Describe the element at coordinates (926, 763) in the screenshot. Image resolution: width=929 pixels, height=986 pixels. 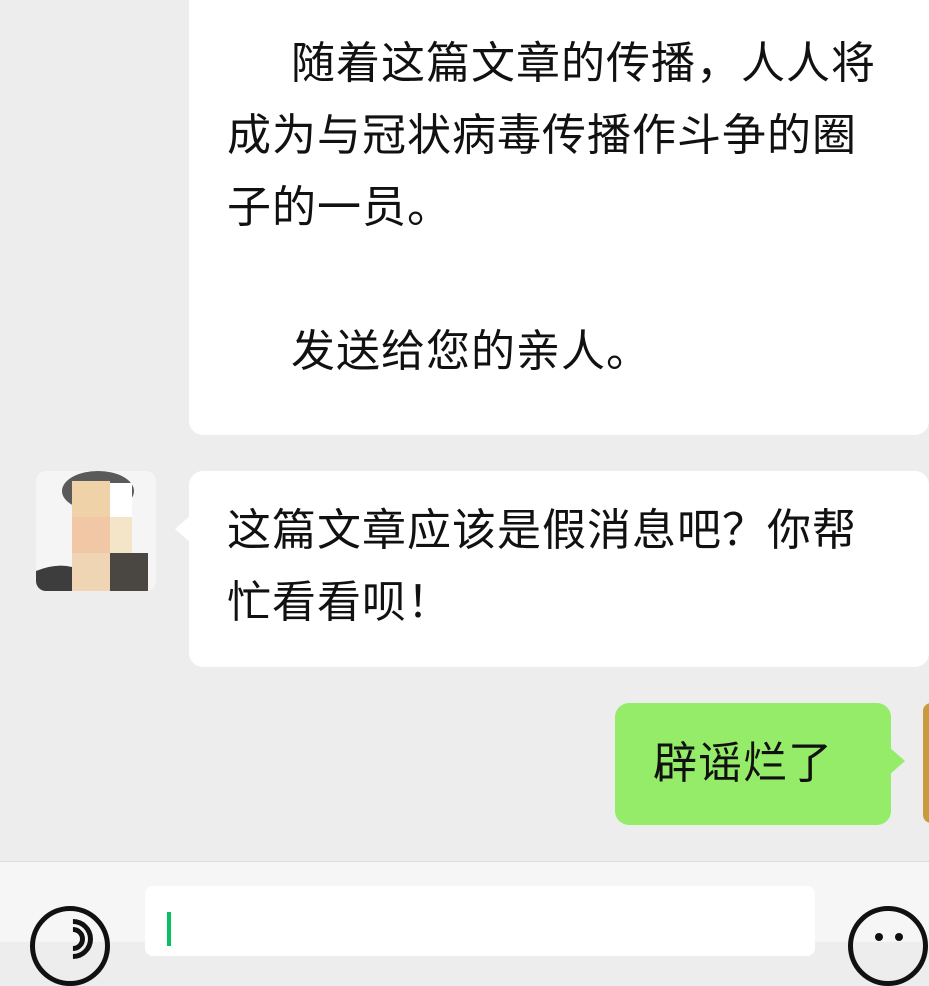
I see `self-avatar` at that location.